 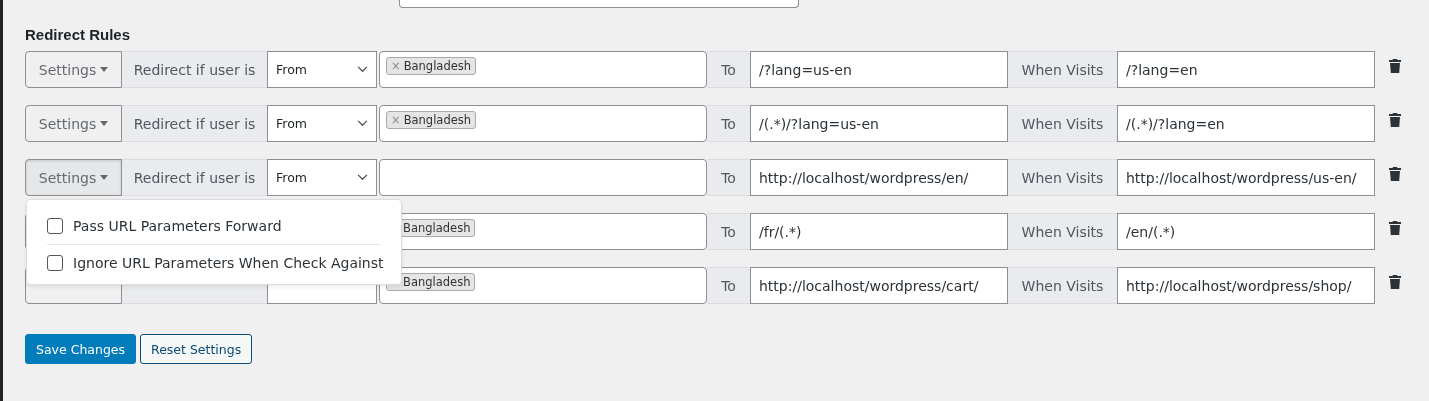 What do you see at coordinates (1246, 285) in the screenshot?
I see `visit-url-field: http://localhost/wordpress/shop/` at bounding box center [1246, 285].